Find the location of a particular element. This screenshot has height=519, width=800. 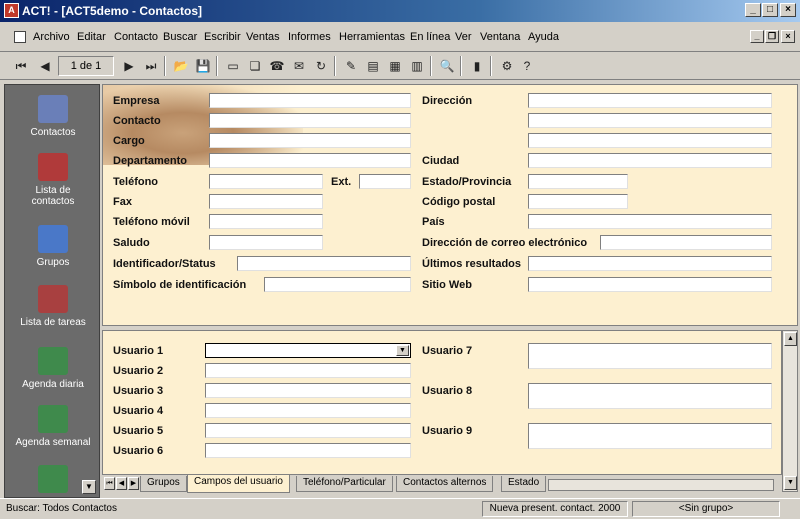

menu-archivo: Archivo is located at coordinates (51, 37).